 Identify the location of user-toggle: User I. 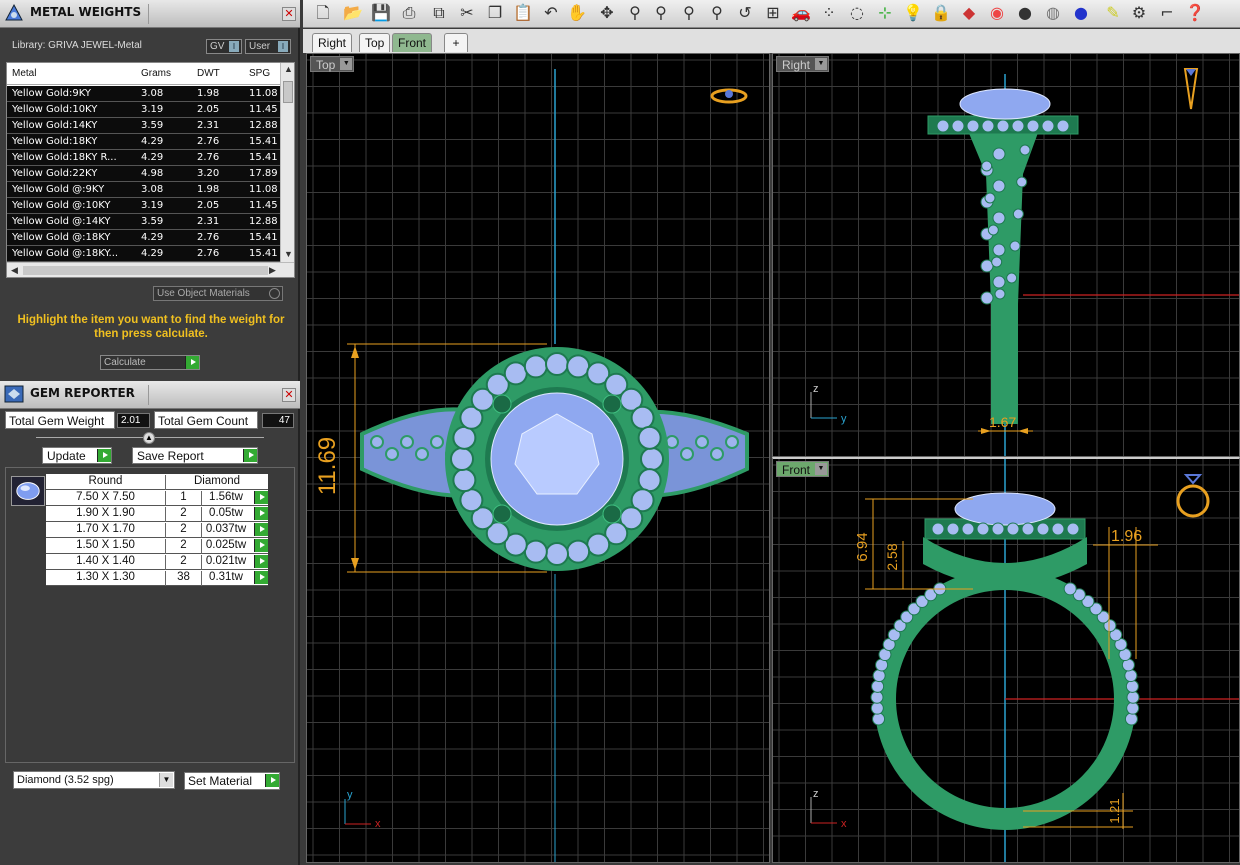
(268, 46).